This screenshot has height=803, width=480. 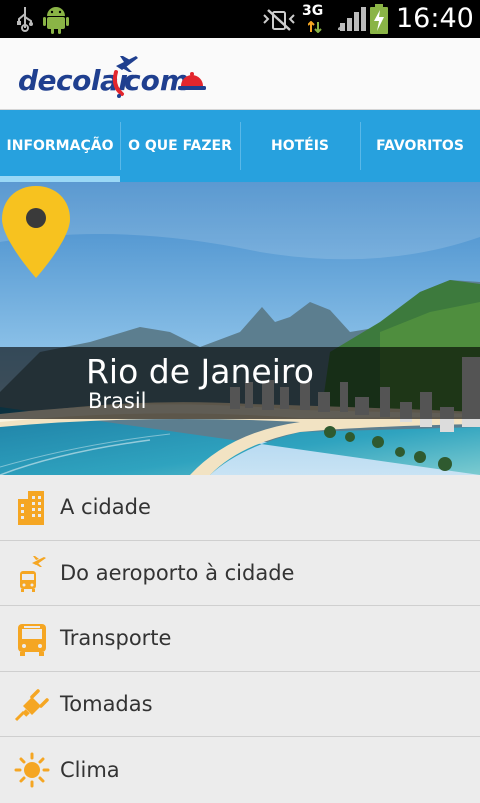 I want to click on menu-item-label: Do aeroporto à cidade, so click(x=177, y=572).